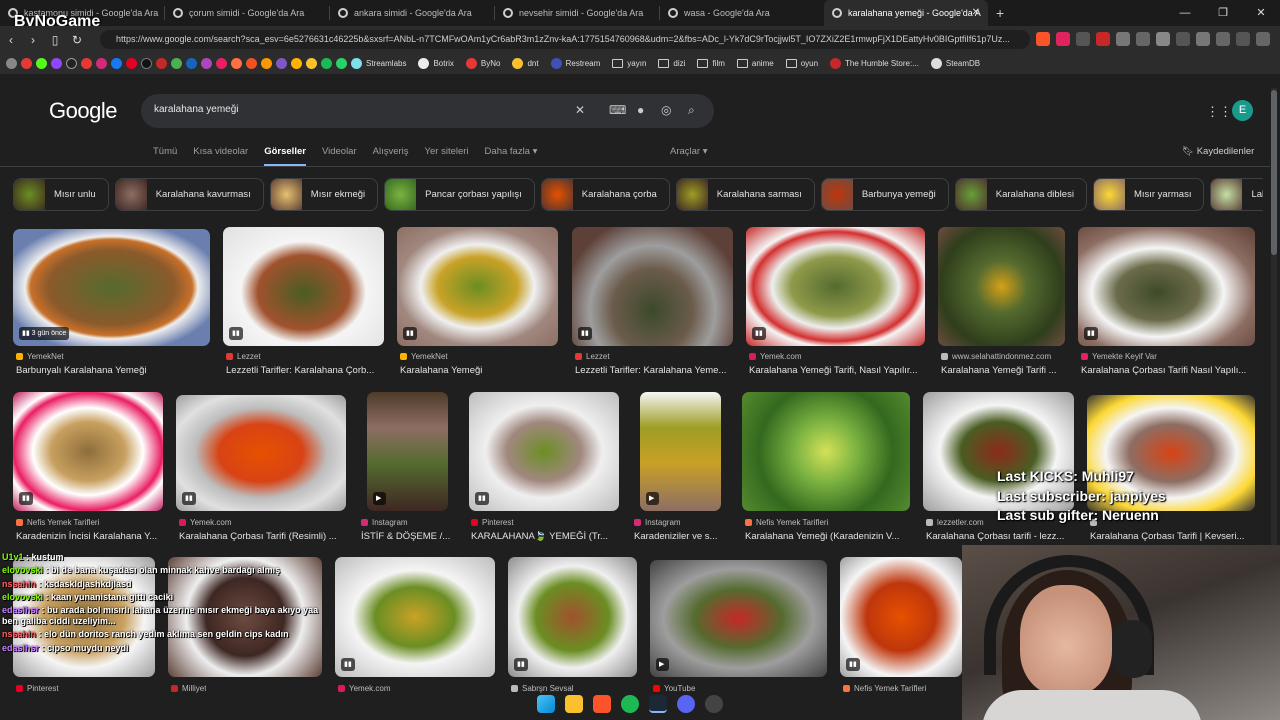 This screenshot has height=720, width=1280. Describe the element at coordinates (906, 13) in the screenshot. I see `browser-tab-active: karalahana yemeği - Google'da A ✕` at that location.